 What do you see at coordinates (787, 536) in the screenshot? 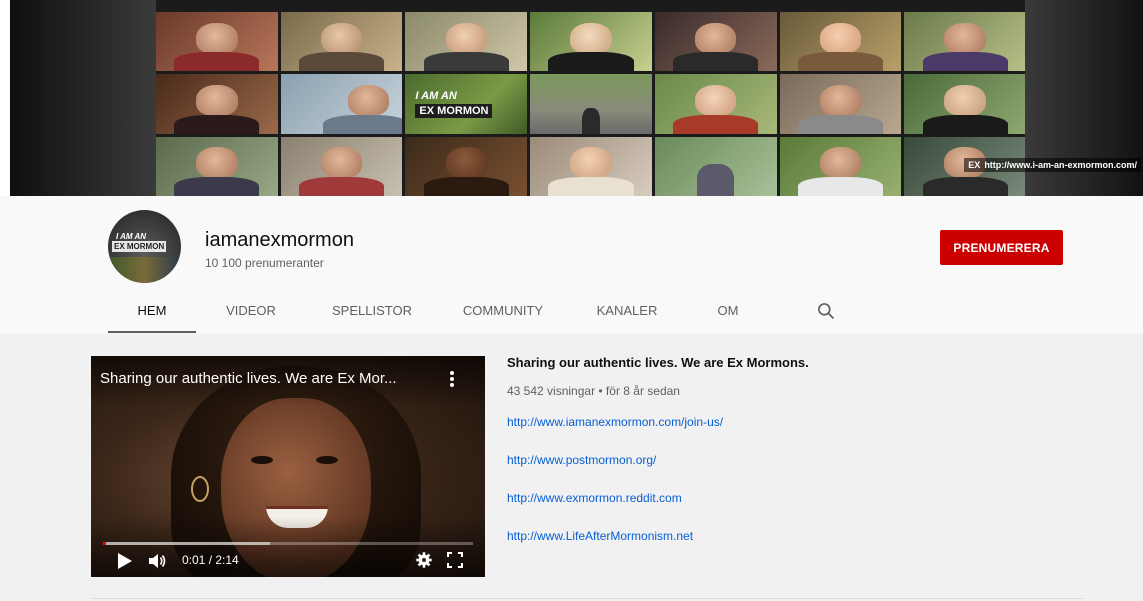
I see `description-link: http://www.LifeAfterMormonism.net` at bounding box center [787, 536].